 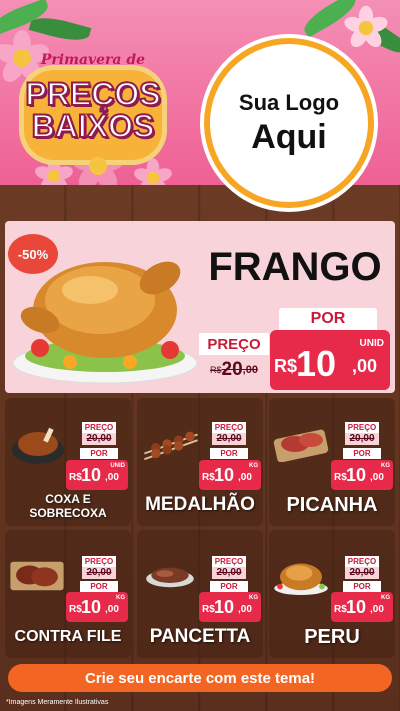 What do you see at coordinates (362, 439) in the screenshot?
I see `picanha-old-price: 20,00` at bounding box center [362, 439].